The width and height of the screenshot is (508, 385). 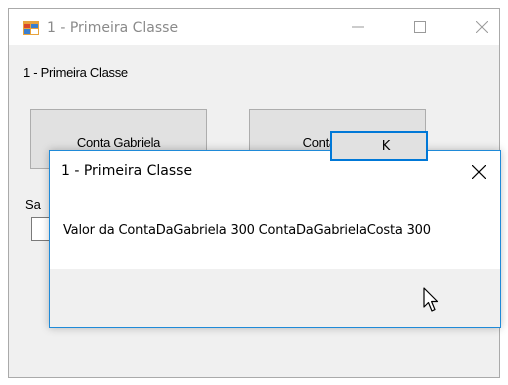 What do you see at coordinates (431, 299) in the screenshot?
I see `mouse-cursor-icon` at bounding box center [431, 299].